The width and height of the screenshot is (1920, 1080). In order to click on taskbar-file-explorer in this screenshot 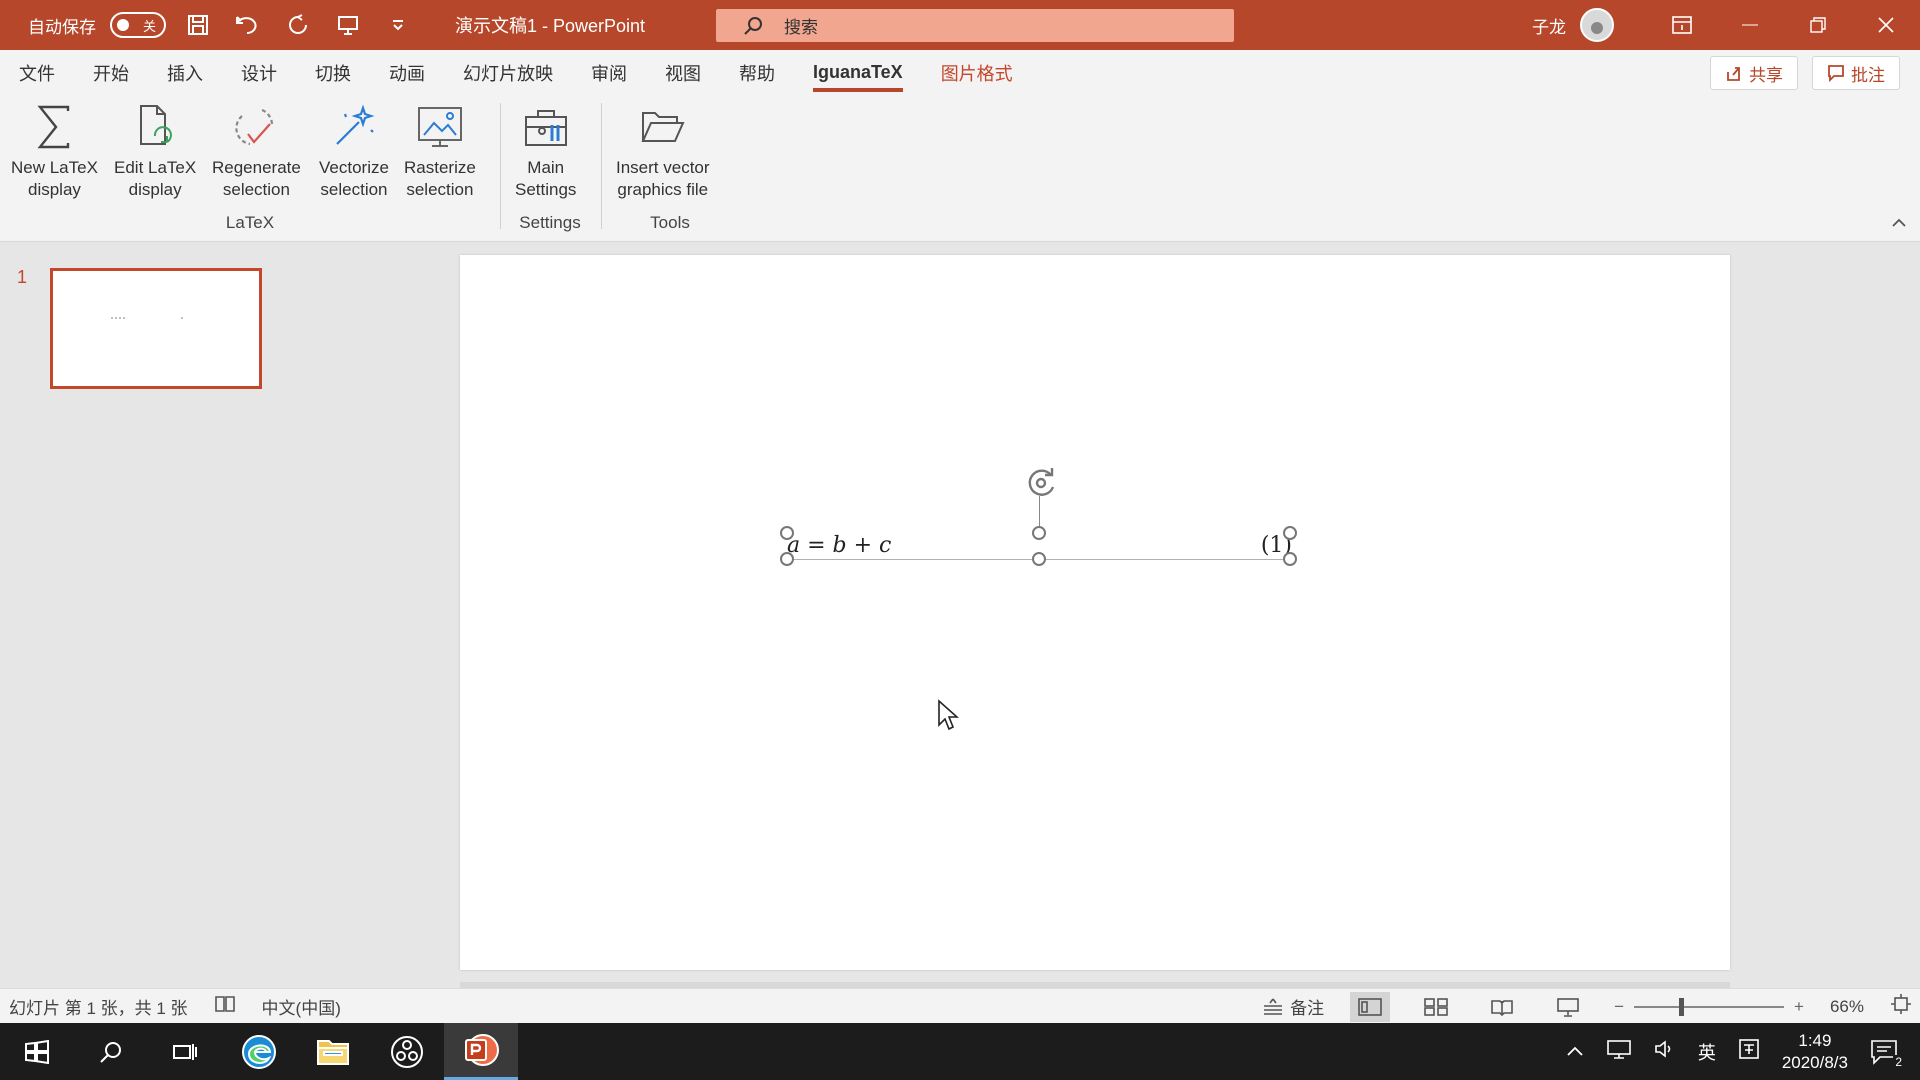, I will do `click(333, 1051)`.